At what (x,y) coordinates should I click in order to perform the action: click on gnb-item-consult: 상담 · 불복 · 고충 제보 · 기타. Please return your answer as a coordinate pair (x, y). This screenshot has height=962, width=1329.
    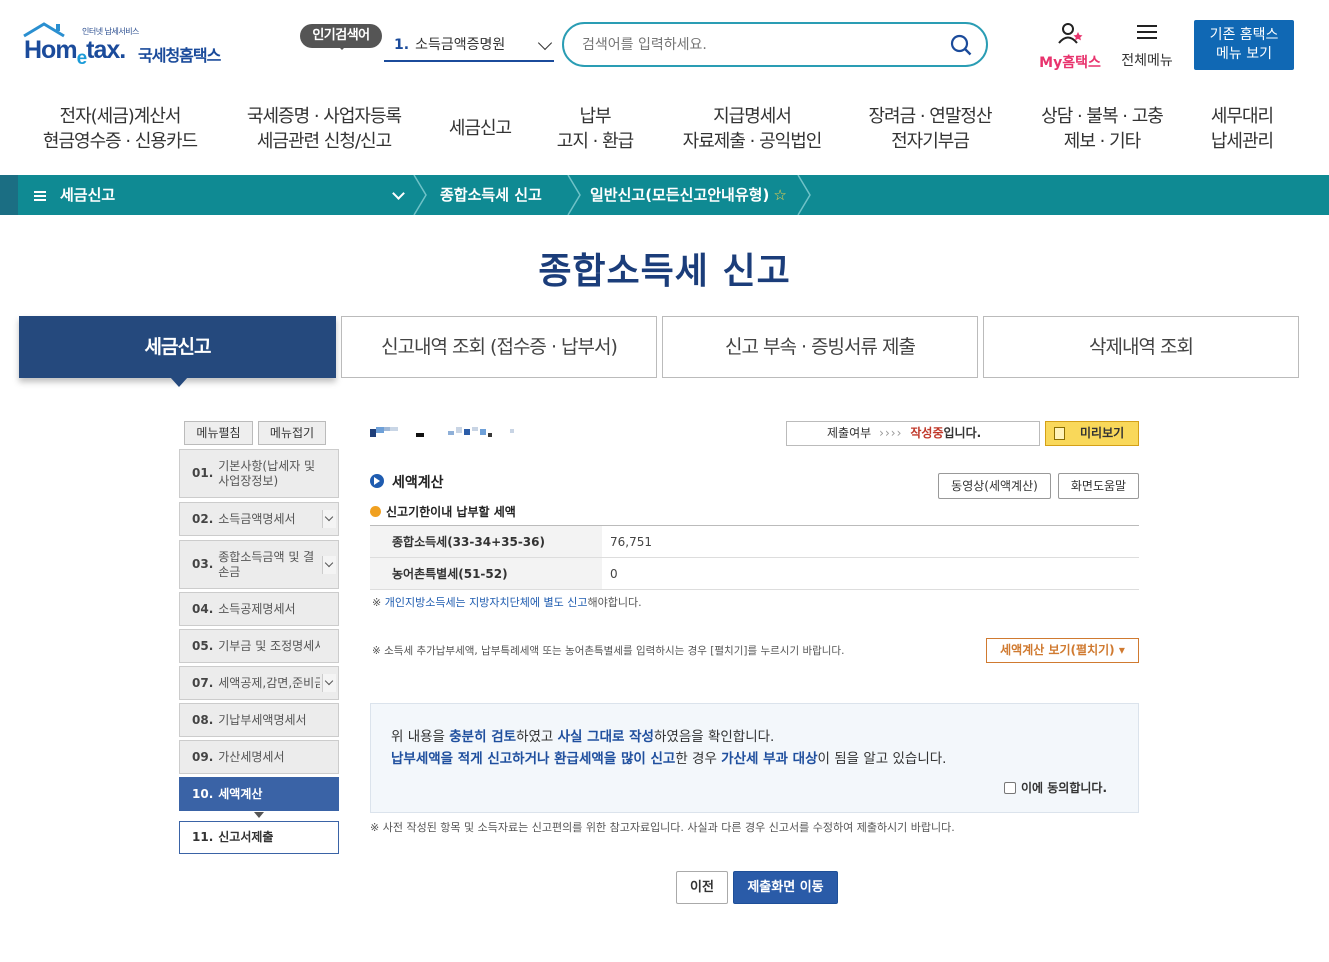
    Looking at the image, I should click on (1102, 129).